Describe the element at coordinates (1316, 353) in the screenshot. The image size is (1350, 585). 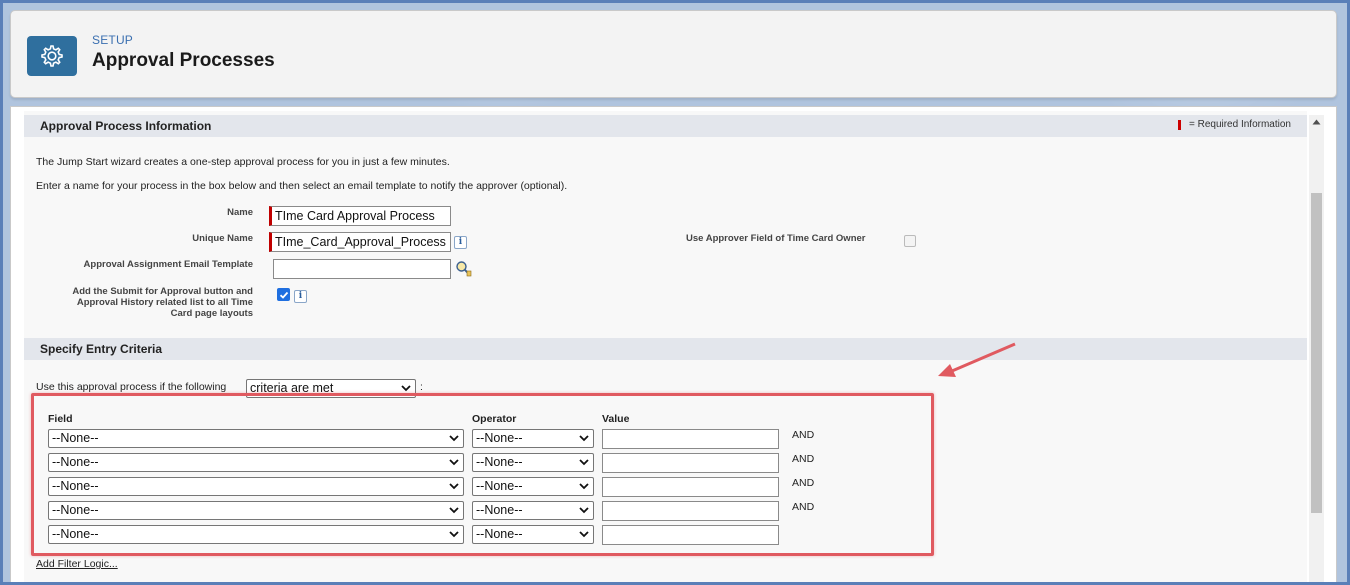
I see `scrollbar-thumb` at that location.